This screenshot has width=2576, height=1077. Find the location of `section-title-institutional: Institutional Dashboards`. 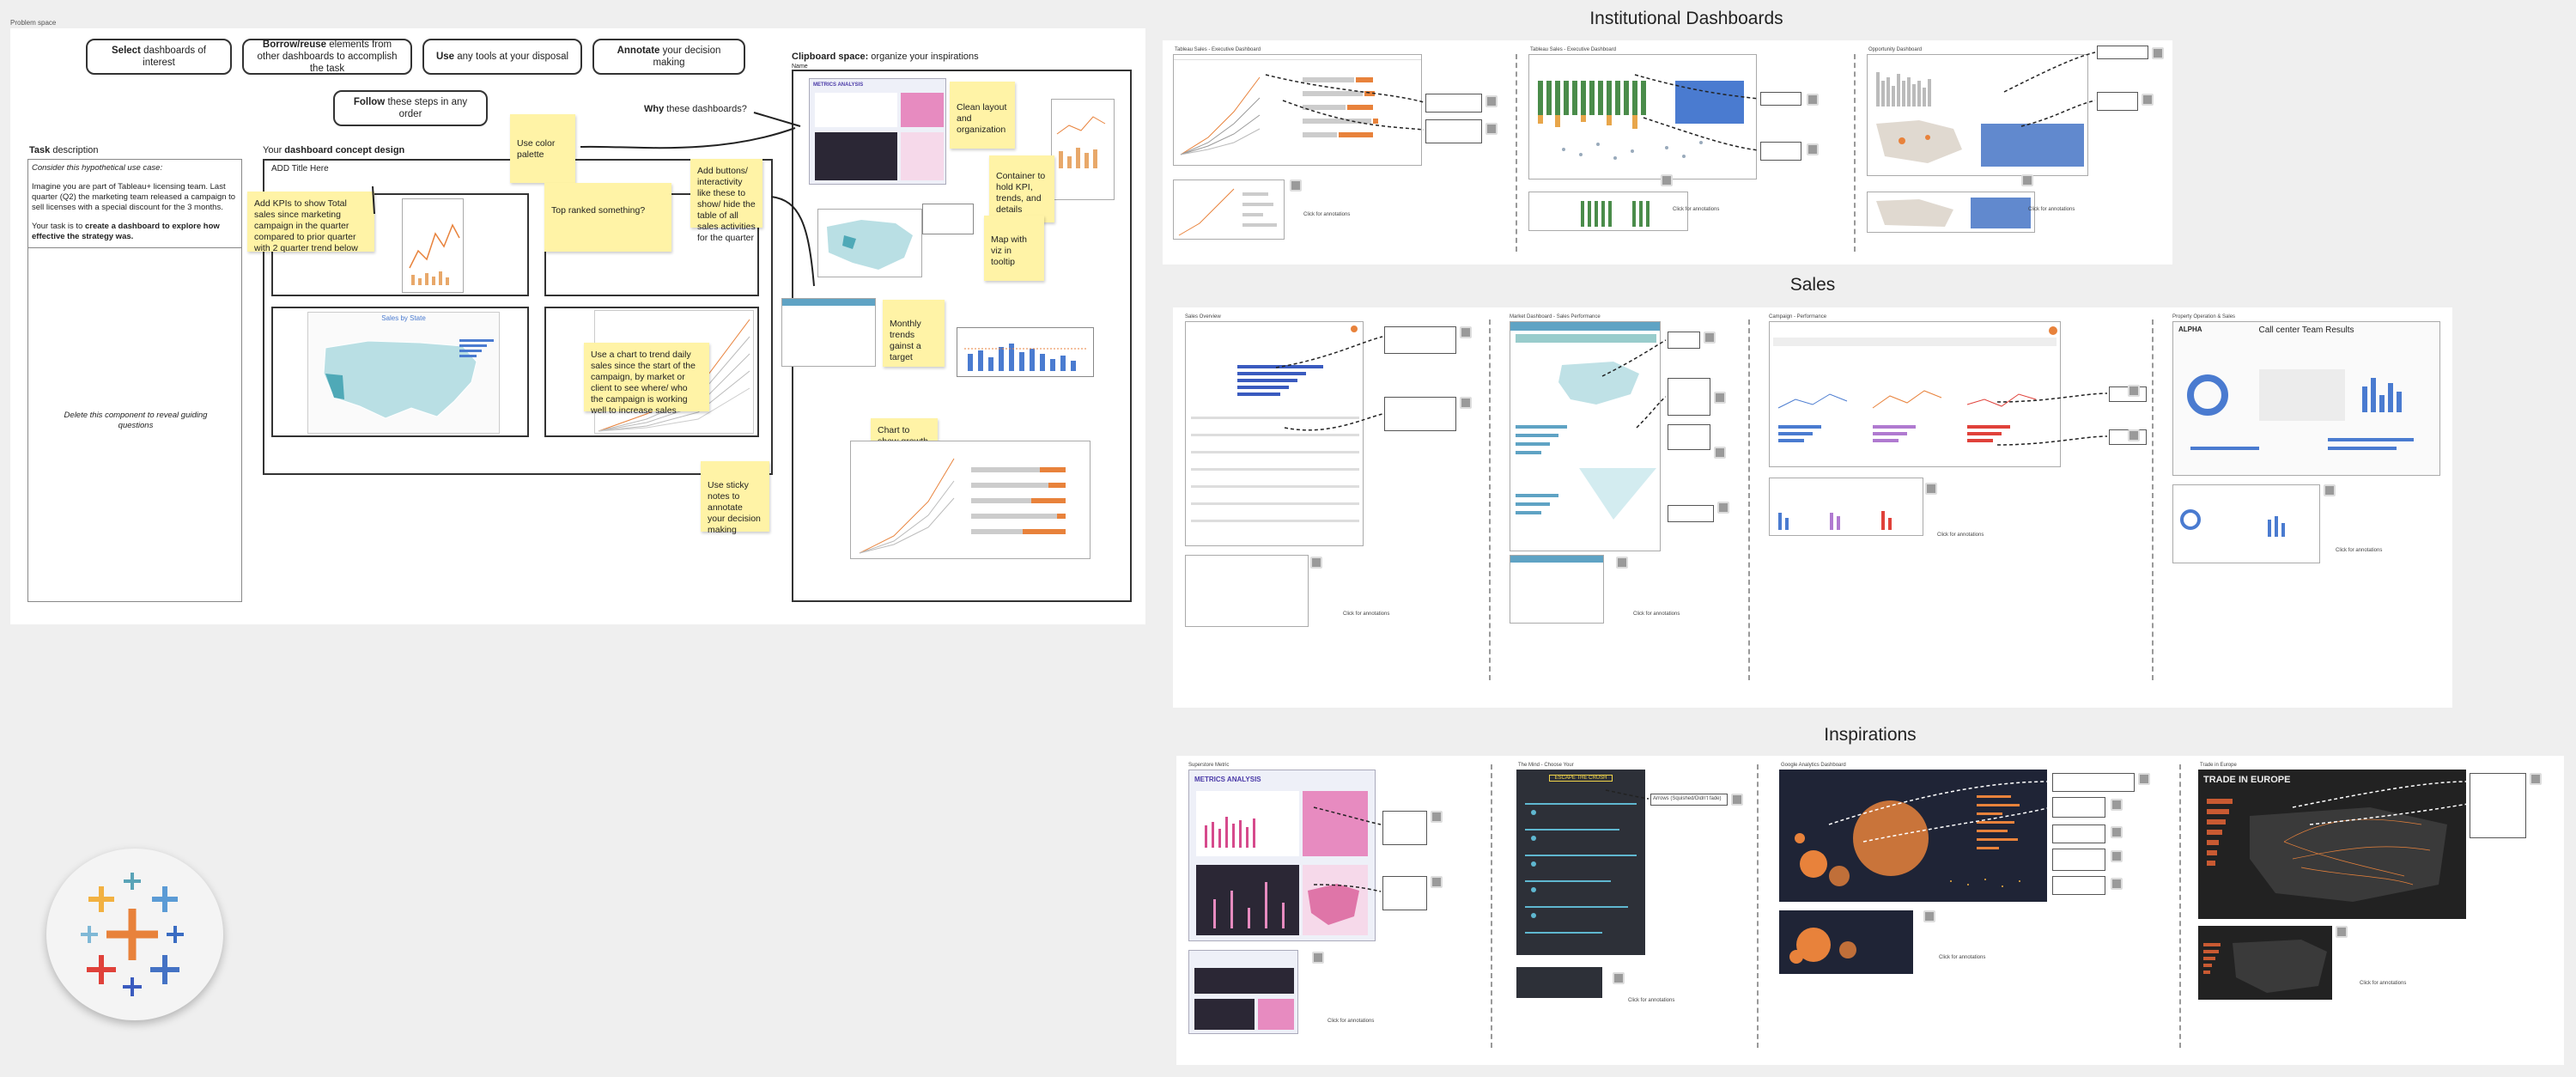

section-title-institutional: Institutional Dashboards is located at coordinates (1686, 18).